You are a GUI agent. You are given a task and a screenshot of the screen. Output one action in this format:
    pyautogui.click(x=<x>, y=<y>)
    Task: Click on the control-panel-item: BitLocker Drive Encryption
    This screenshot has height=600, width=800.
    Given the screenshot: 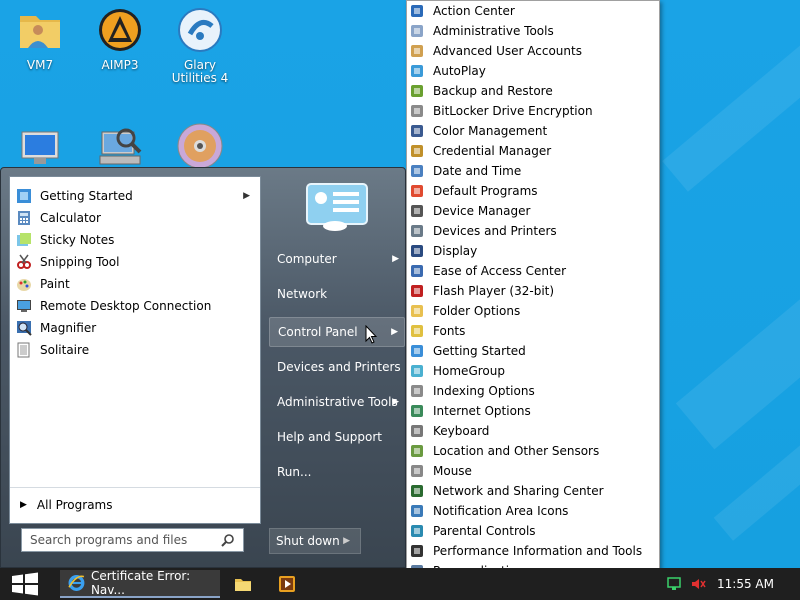 What is the action you would take?
    pyautogui.click(x=533, y=111)
    